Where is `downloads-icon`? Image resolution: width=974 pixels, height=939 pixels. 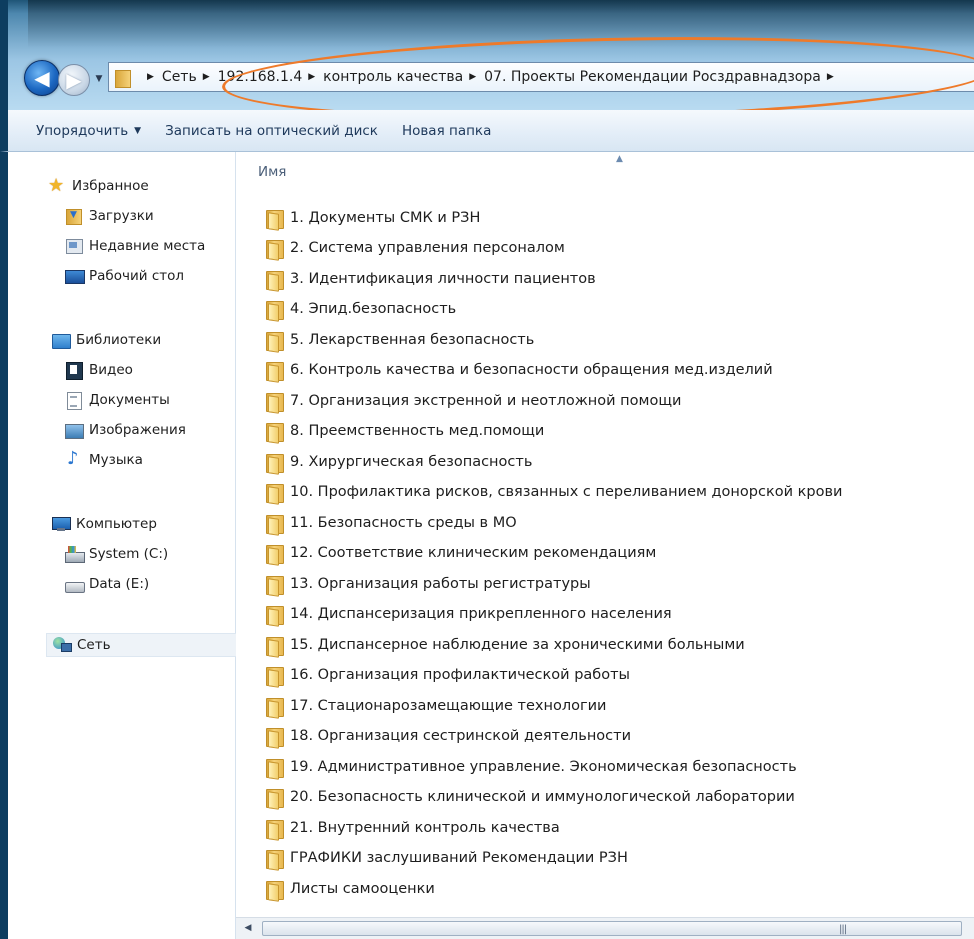
downloads-icon is located at coordinates (74, 216).